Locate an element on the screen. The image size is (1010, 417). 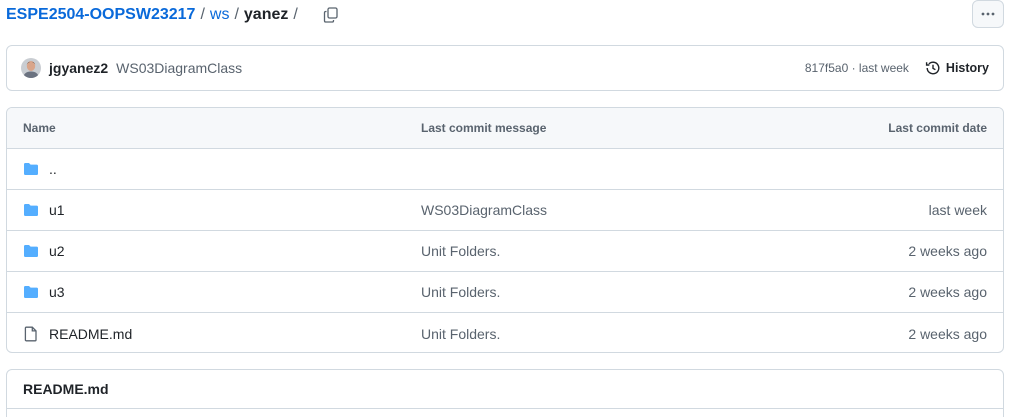
table-row: u3 Unit Folders. 2 weeks ago is located at coordinates (505, 292).